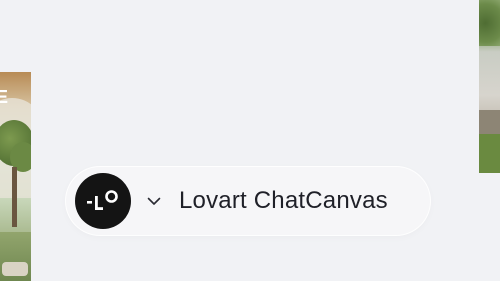 Image resolution: width=500 pixels, height=281 pixels. What do you see at coordinates (15, 269) in the screenshot?
I see `thumbnail-stone` at bounding box center [15, 269].